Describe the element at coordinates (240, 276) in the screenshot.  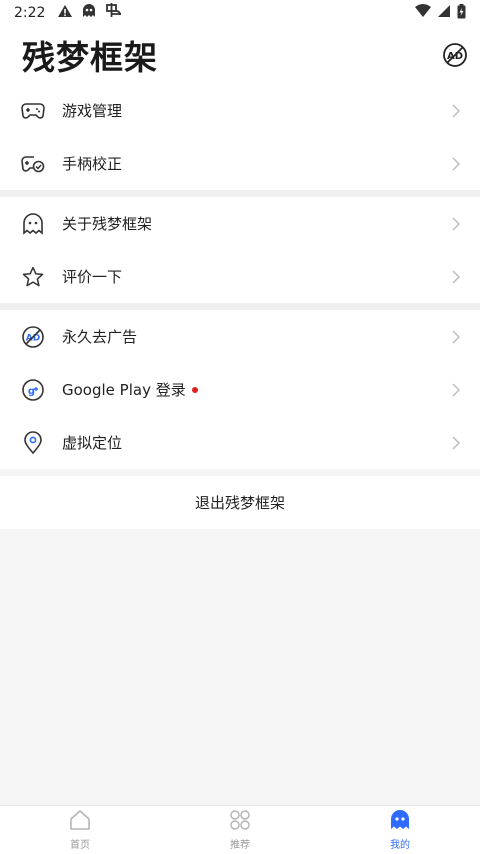
I see `menu-item-rate: 评价一下` at that location.